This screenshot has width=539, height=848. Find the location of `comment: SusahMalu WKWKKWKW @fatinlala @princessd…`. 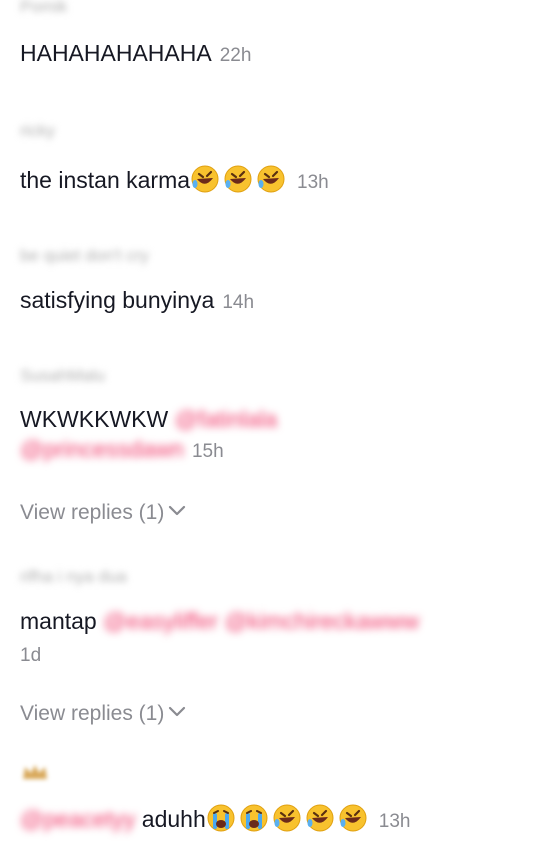

comment: SusahMalu WKWKKWKW @fatinlala @princessd… is located at coordinates (274, 416).